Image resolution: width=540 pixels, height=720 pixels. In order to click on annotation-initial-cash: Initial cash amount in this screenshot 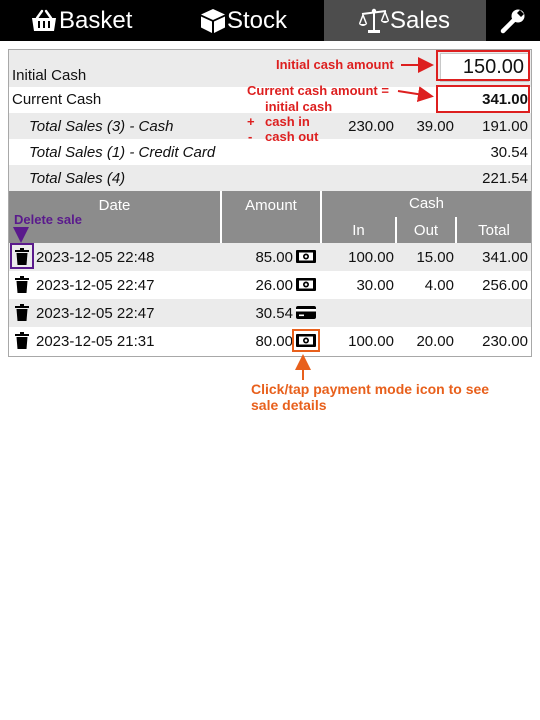, I will do `click(335, 64)`.